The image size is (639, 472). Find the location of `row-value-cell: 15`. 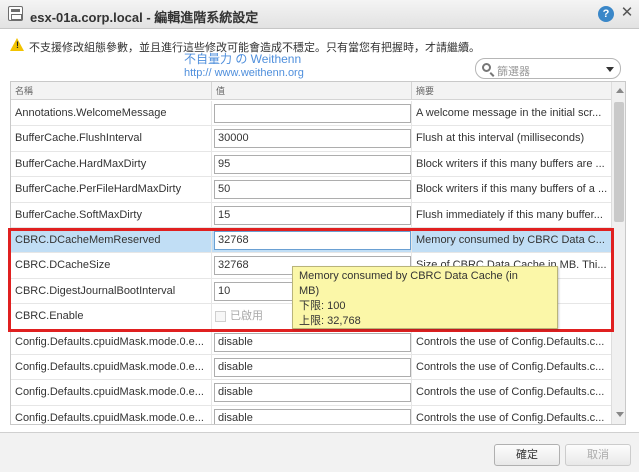

row-value-cell: 15 is located at coordinates (312, 215).